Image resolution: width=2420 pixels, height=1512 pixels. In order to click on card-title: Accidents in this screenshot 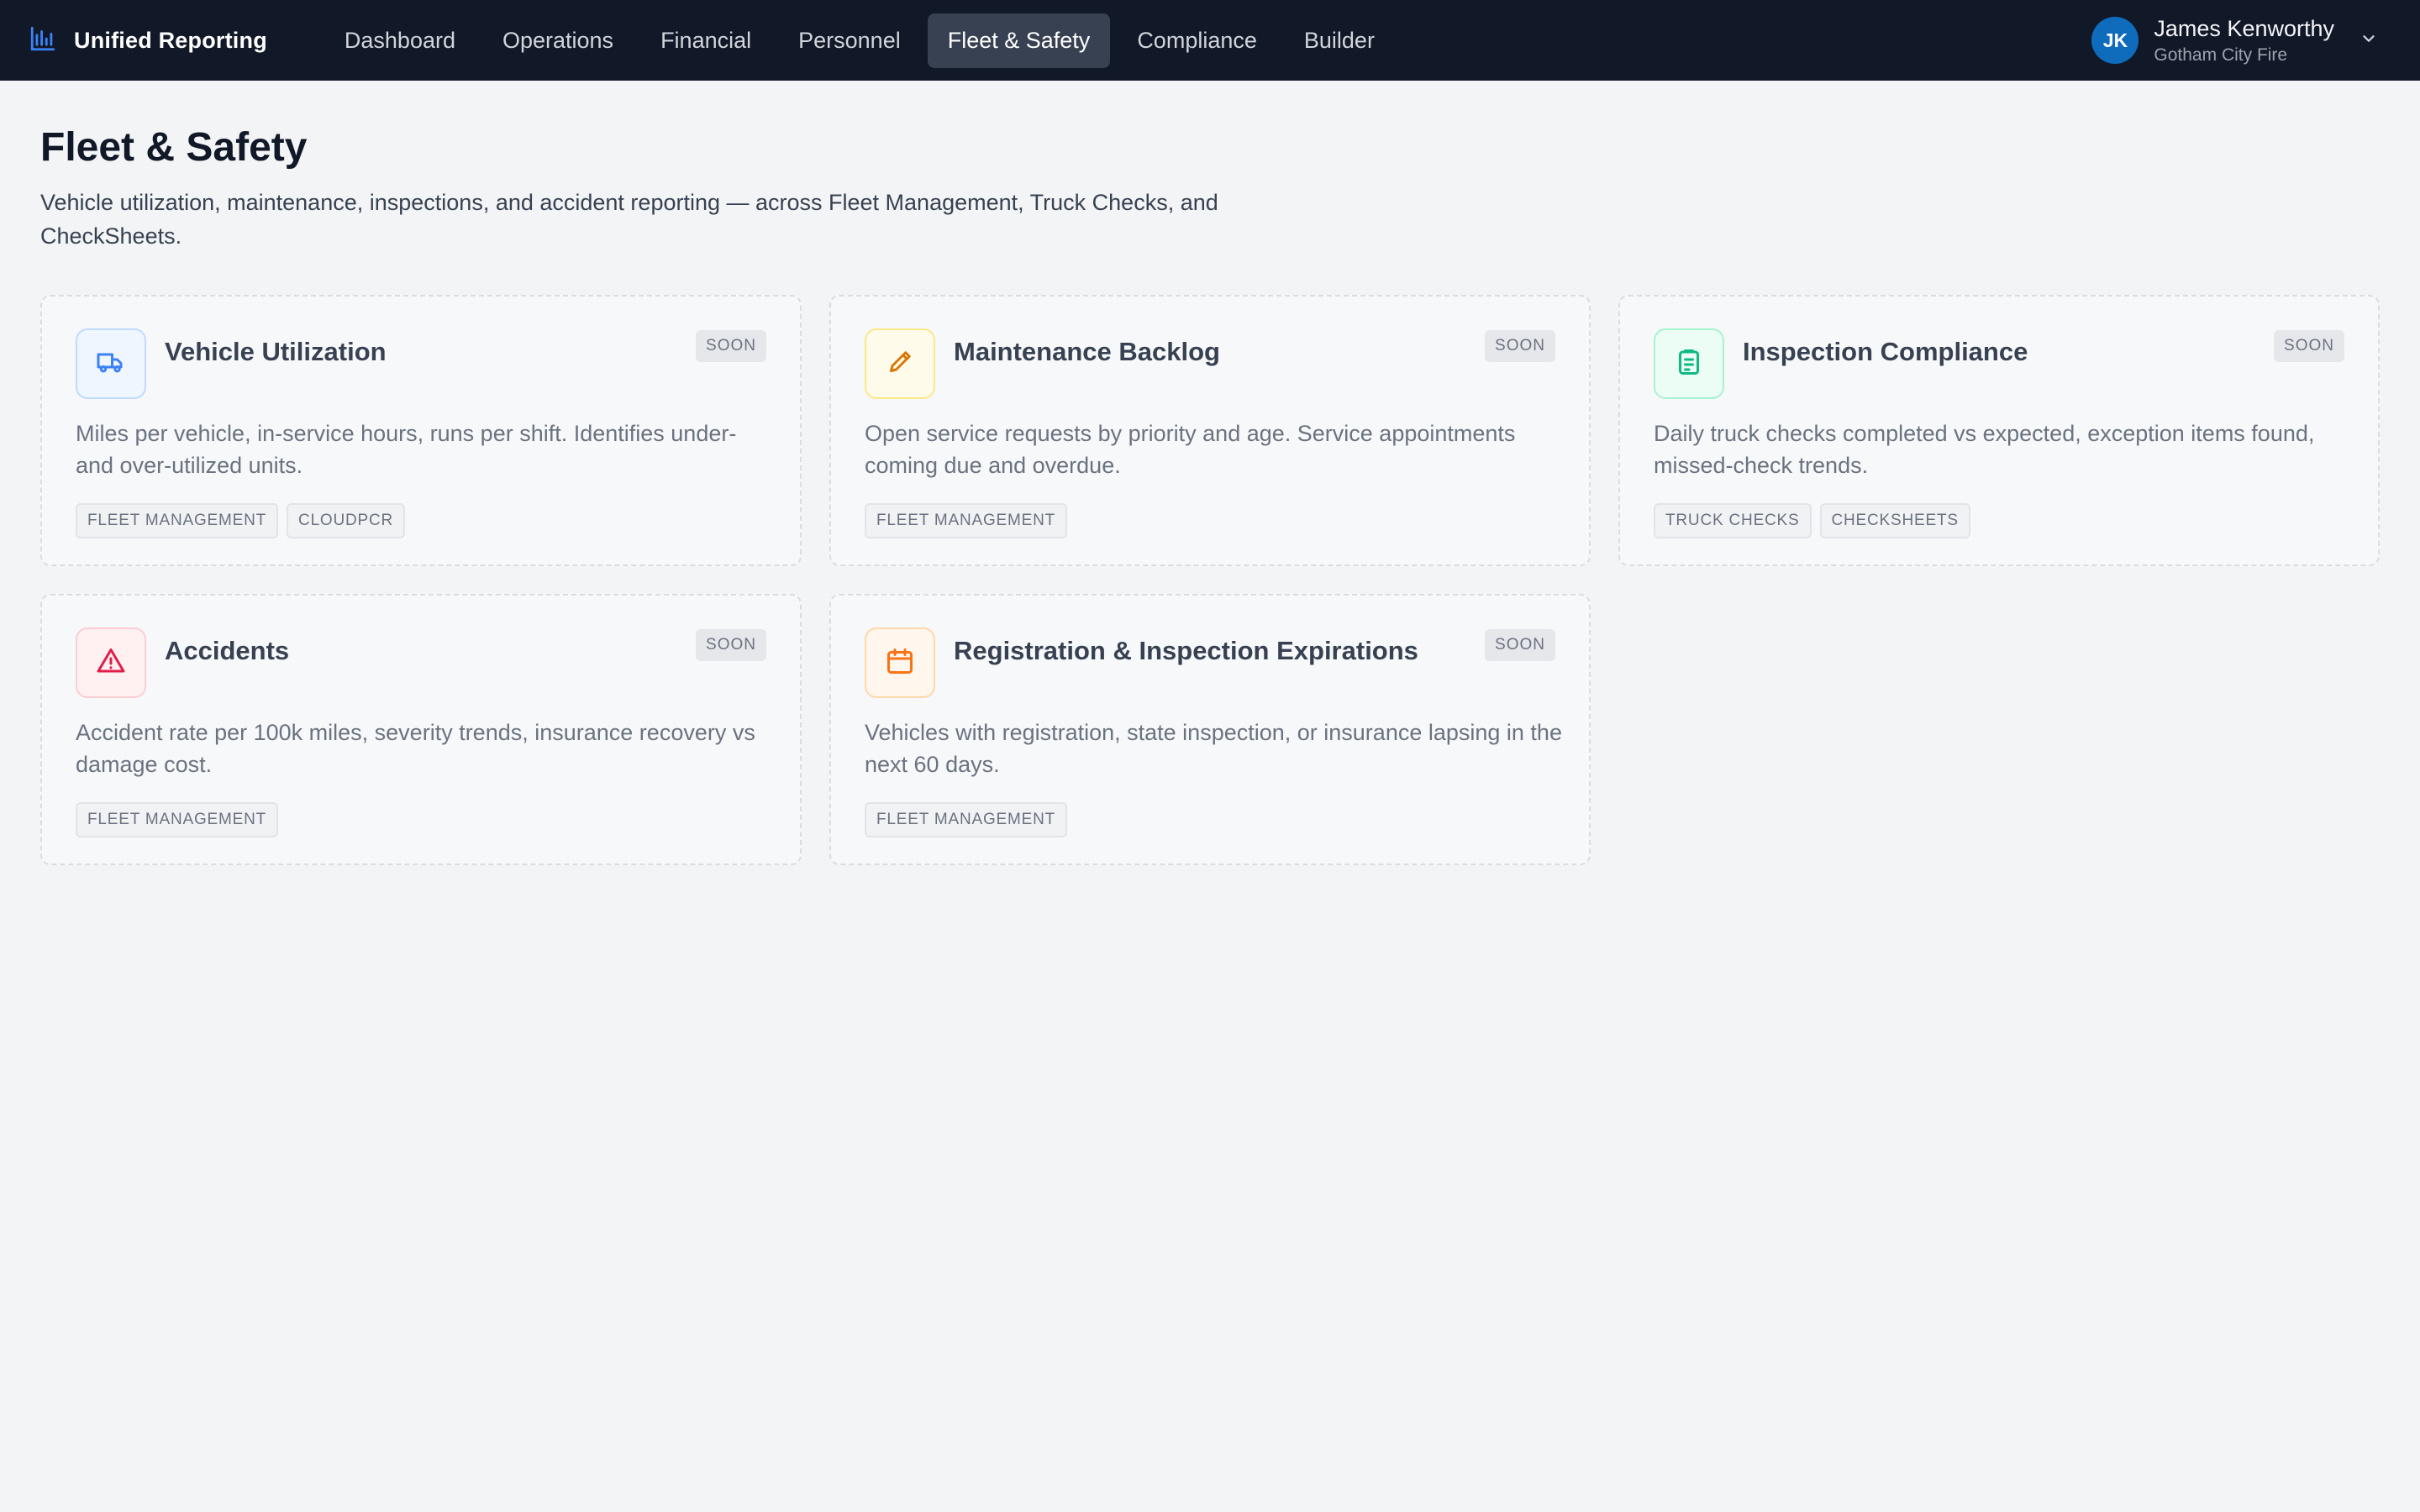, I will do `click(227, 650)`.